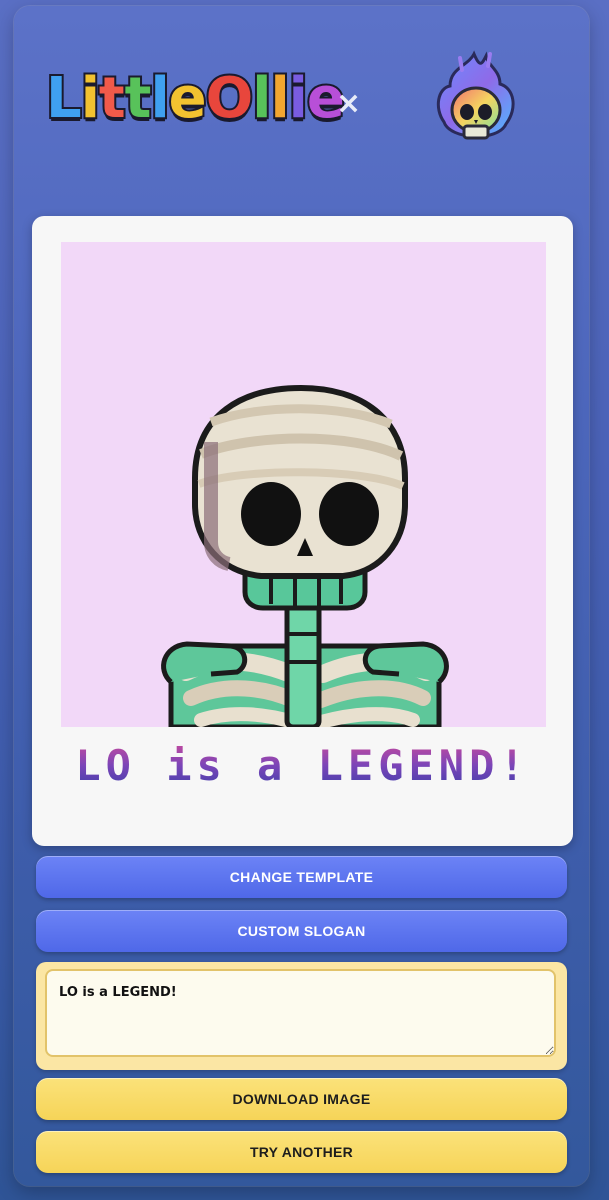  Describe the element at coordinates (188, 98) in the screenshot. I see `logo-letter: e` at that location.